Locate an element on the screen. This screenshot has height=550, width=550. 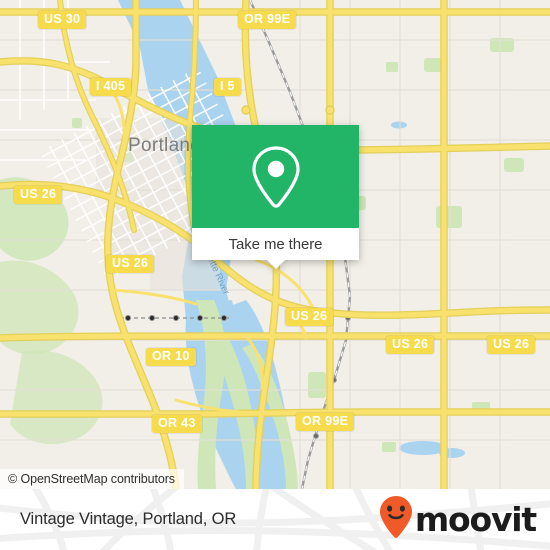
road-shield: OR 43 is located at coordinates (177, 424).